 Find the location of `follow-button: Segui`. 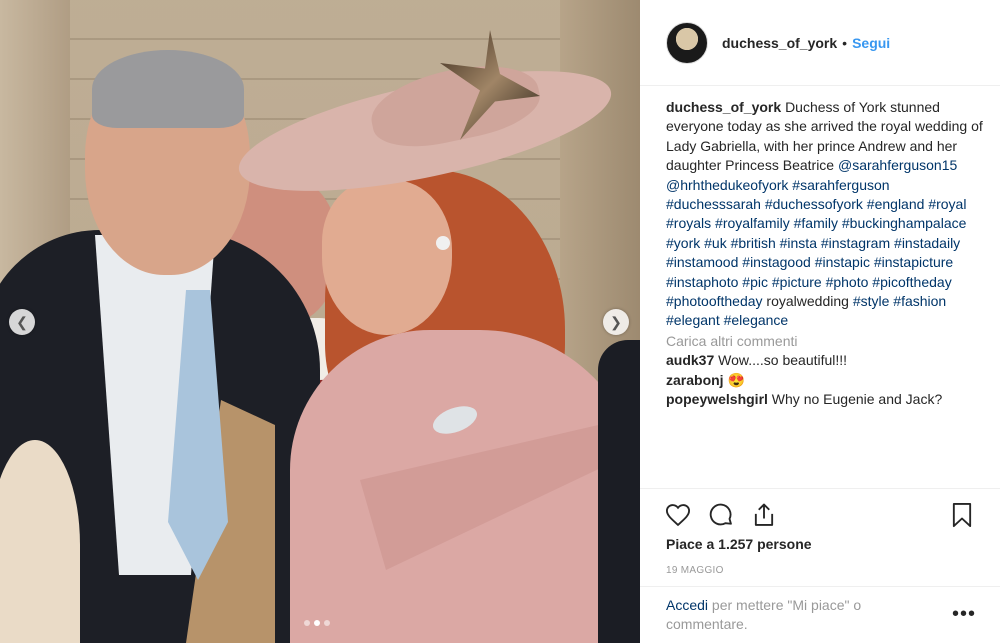

follow-button: Segui is located at coordinates (871, 43).